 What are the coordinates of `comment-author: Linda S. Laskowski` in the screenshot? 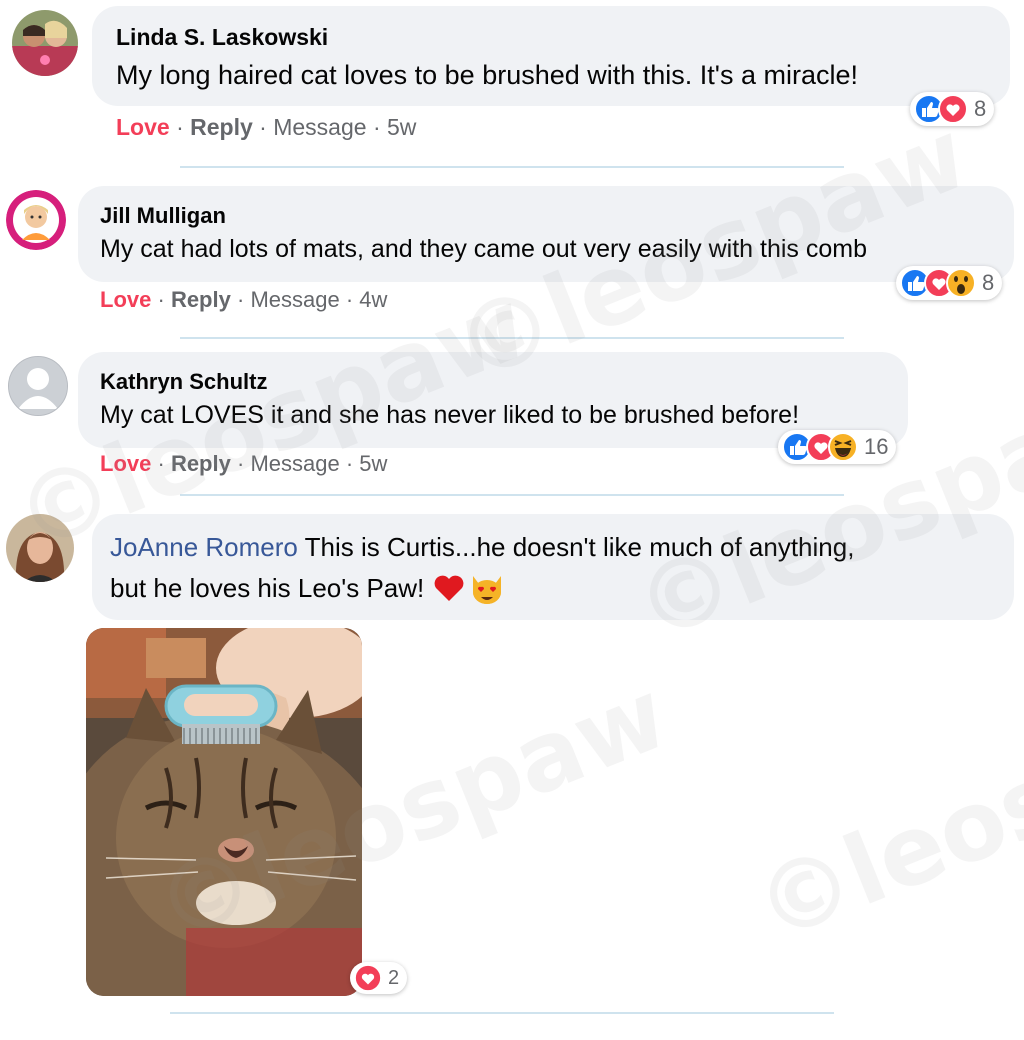 It's located at (222, 37).